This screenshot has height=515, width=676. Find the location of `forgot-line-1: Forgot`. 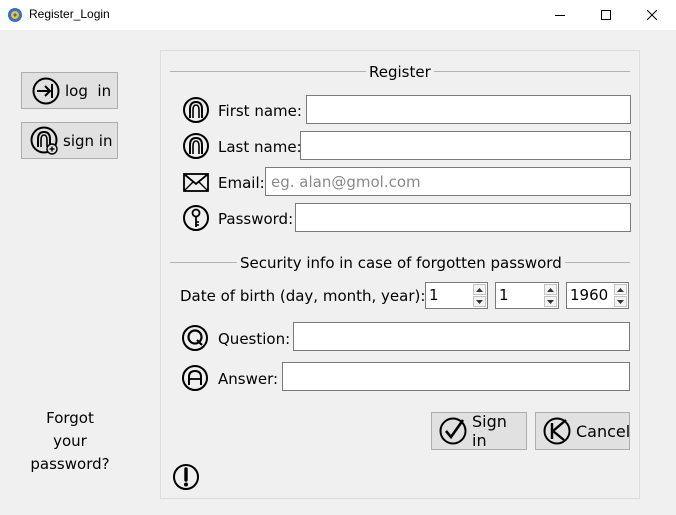

forgot-line-1: Forgot is located at coordinates (70, 418).